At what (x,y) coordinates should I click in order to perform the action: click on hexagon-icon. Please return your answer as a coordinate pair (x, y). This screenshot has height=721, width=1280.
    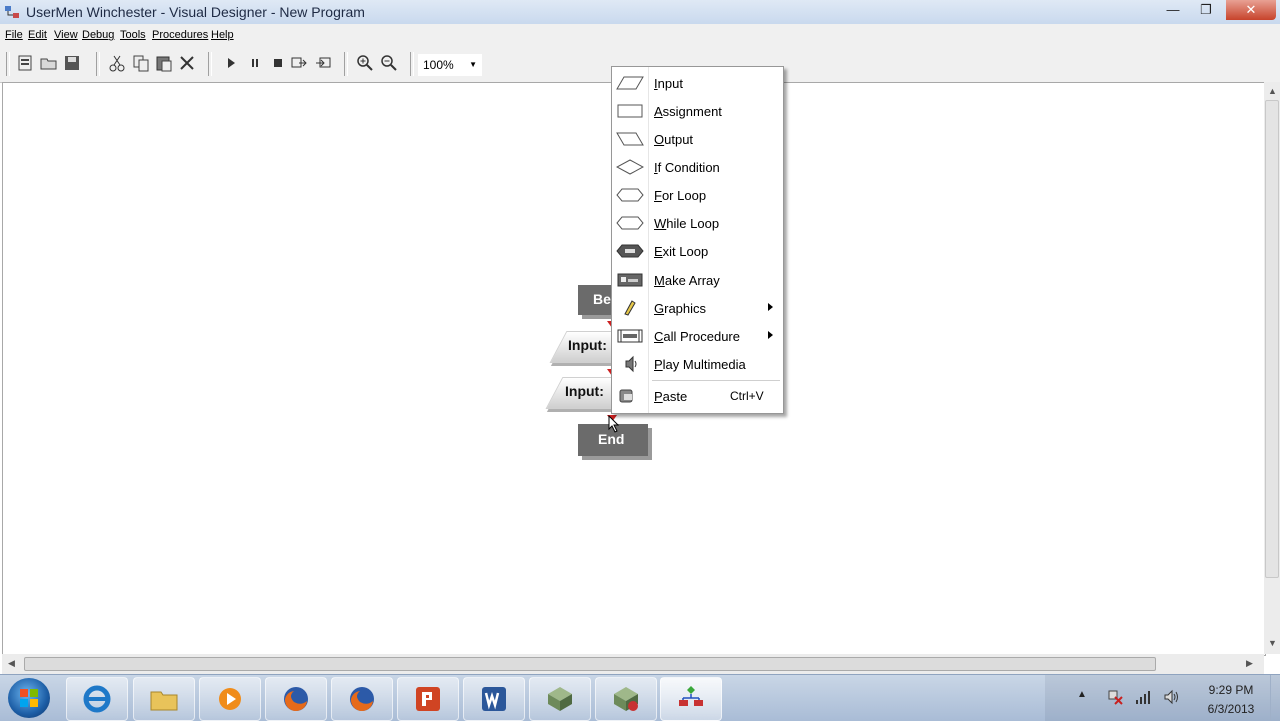
    Looking at the image, I should click on (630, 223).